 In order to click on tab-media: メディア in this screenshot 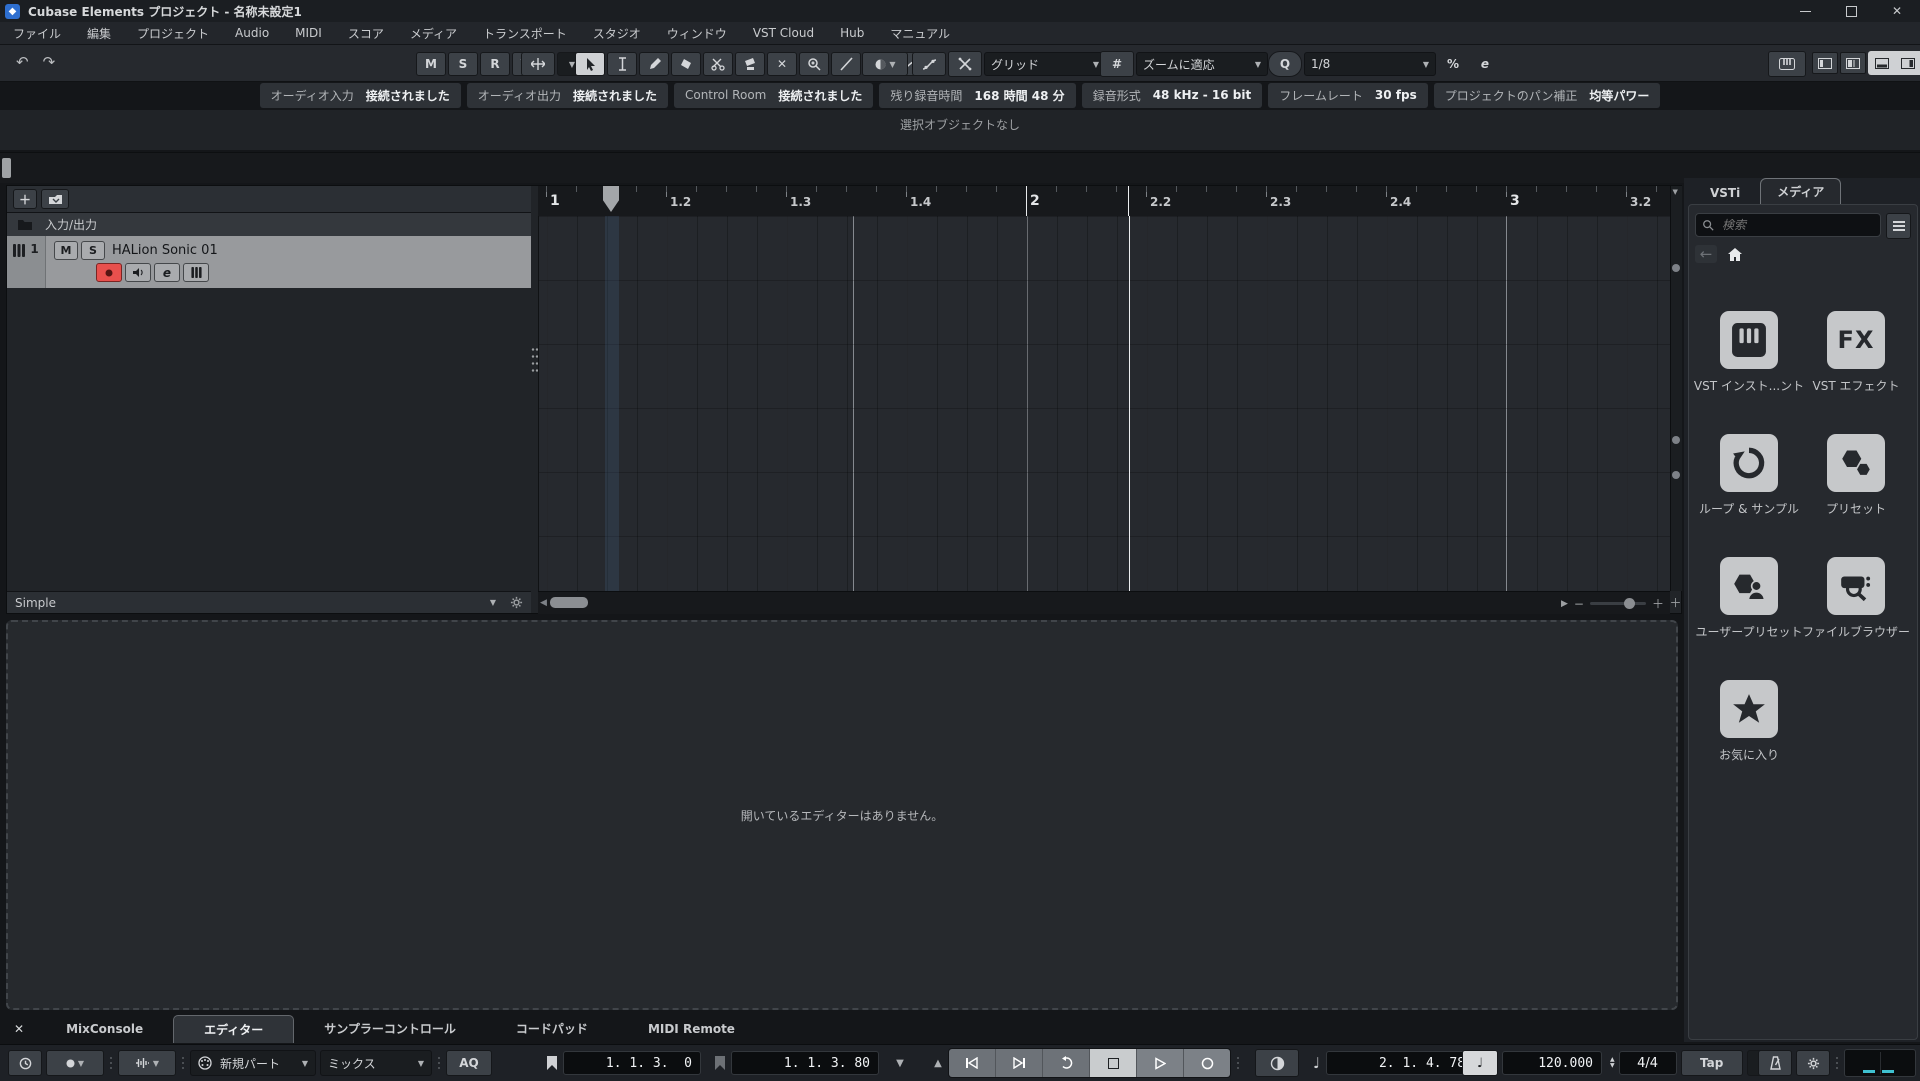, I will do `click(1801, 191)`.